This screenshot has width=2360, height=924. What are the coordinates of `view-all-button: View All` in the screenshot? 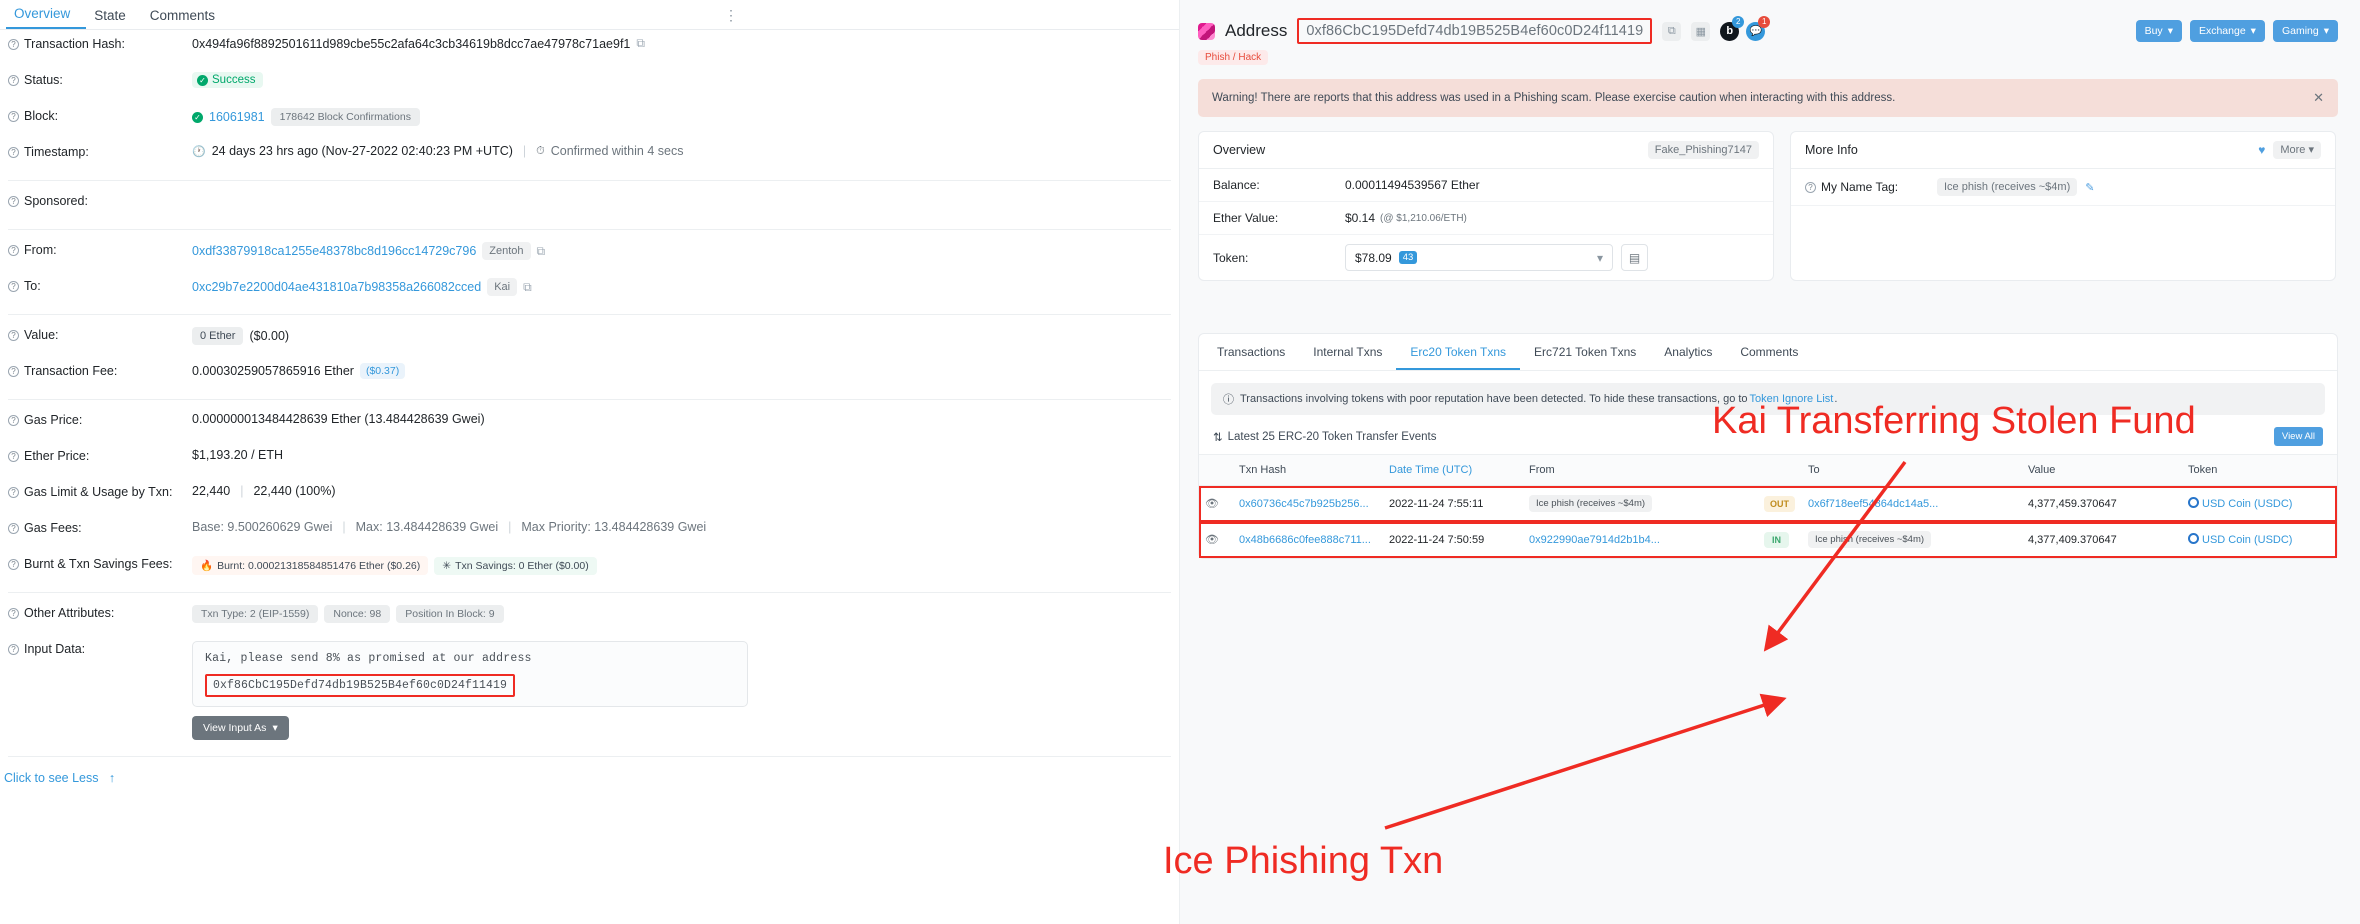 It's located at (2298, 436).